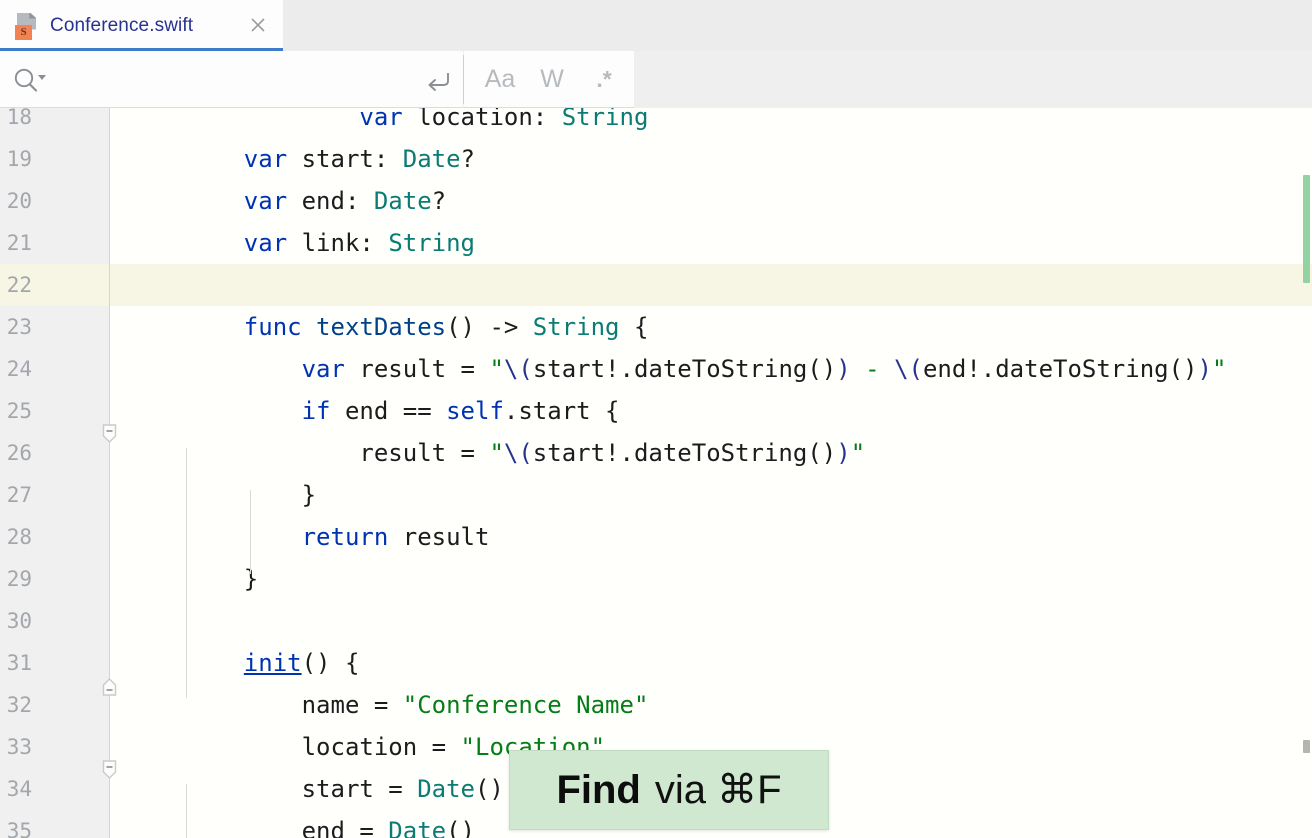  What do you see at coordinates (330, 827) in the screenshot?
I see `code-line-text: end = Date()` at bounding box center [330, 827].